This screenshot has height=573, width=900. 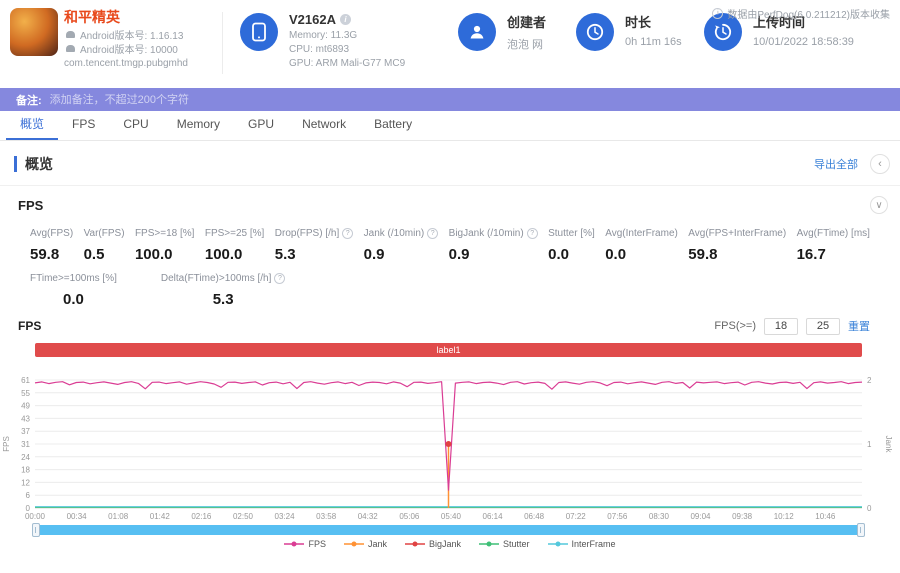 I want to click on metric-label-text: BigJank (/10min), so click(x=486, y=233).